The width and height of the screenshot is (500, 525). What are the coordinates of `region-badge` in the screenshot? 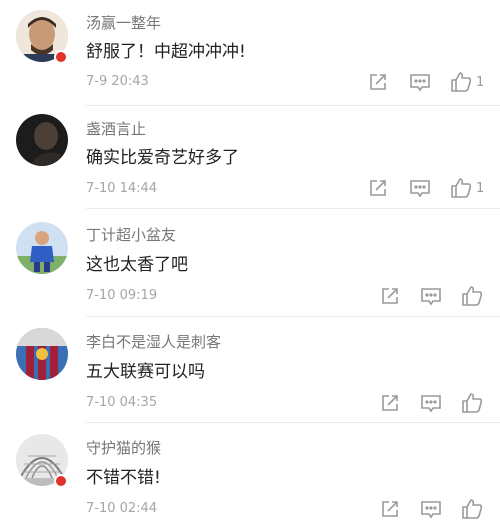 It's located at (61, 481).